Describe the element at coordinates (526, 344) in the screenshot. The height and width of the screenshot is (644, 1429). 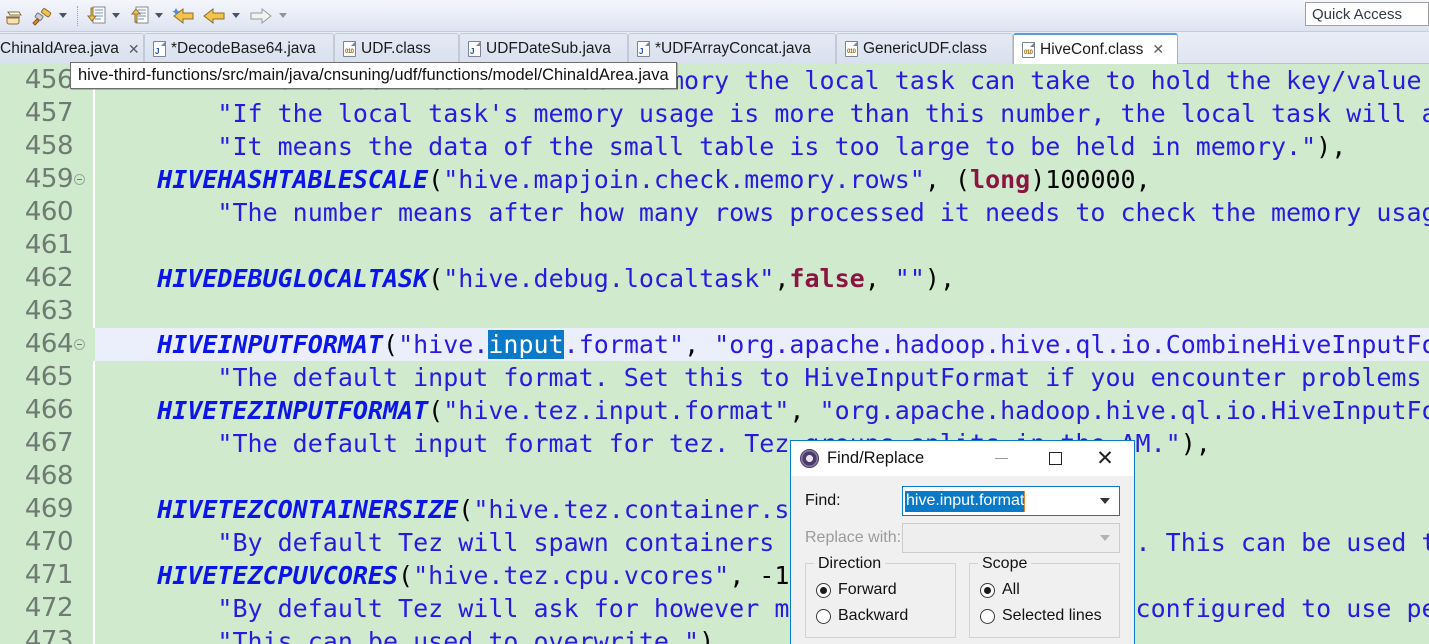
I see `selected-text: input` at that location.